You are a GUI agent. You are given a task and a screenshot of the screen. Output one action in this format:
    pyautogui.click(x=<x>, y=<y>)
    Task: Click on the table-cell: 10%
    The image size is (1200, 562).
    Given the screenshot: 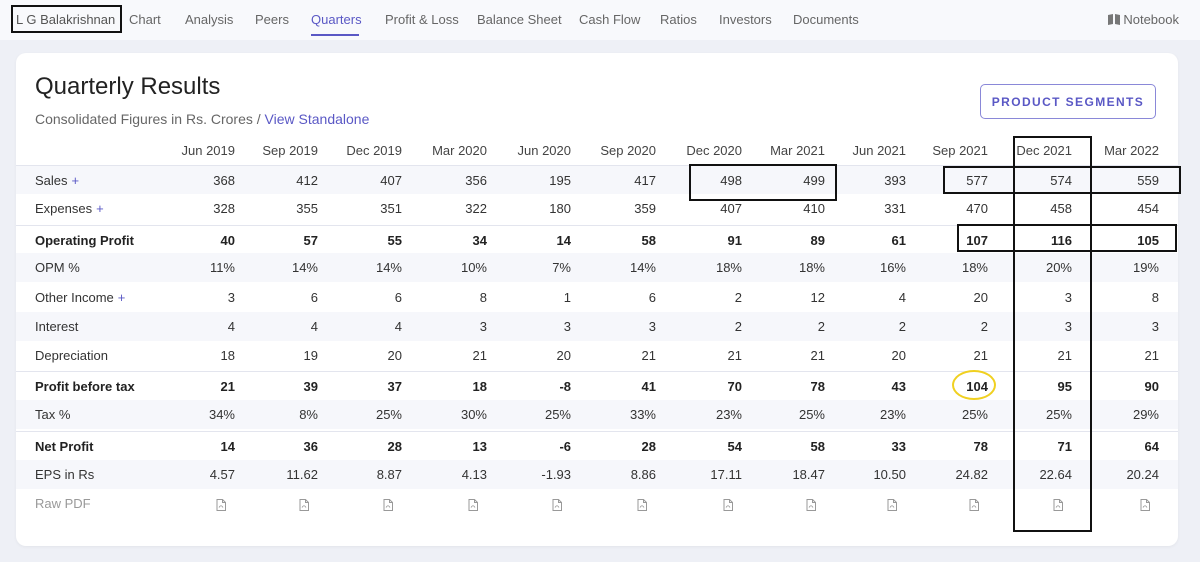 What is the action you would take?
    pyautogui.click(x=473, y=267)
    